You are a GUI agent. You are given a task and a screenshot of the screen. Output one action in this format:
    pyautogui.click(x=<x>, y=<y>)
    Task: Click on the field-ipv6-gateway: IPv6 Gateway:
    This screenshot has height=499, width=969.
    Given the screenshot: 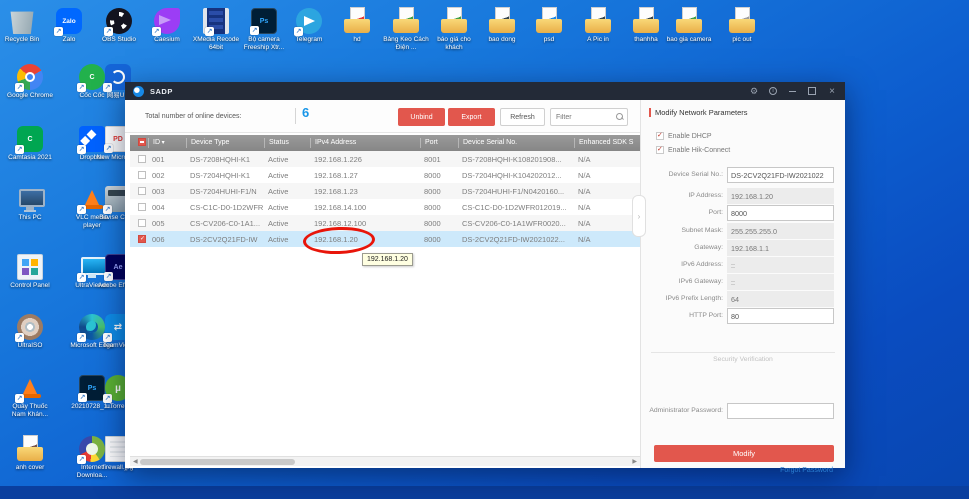 What is the action you would take?
    pyautogui.click(x=743, y=282)
    